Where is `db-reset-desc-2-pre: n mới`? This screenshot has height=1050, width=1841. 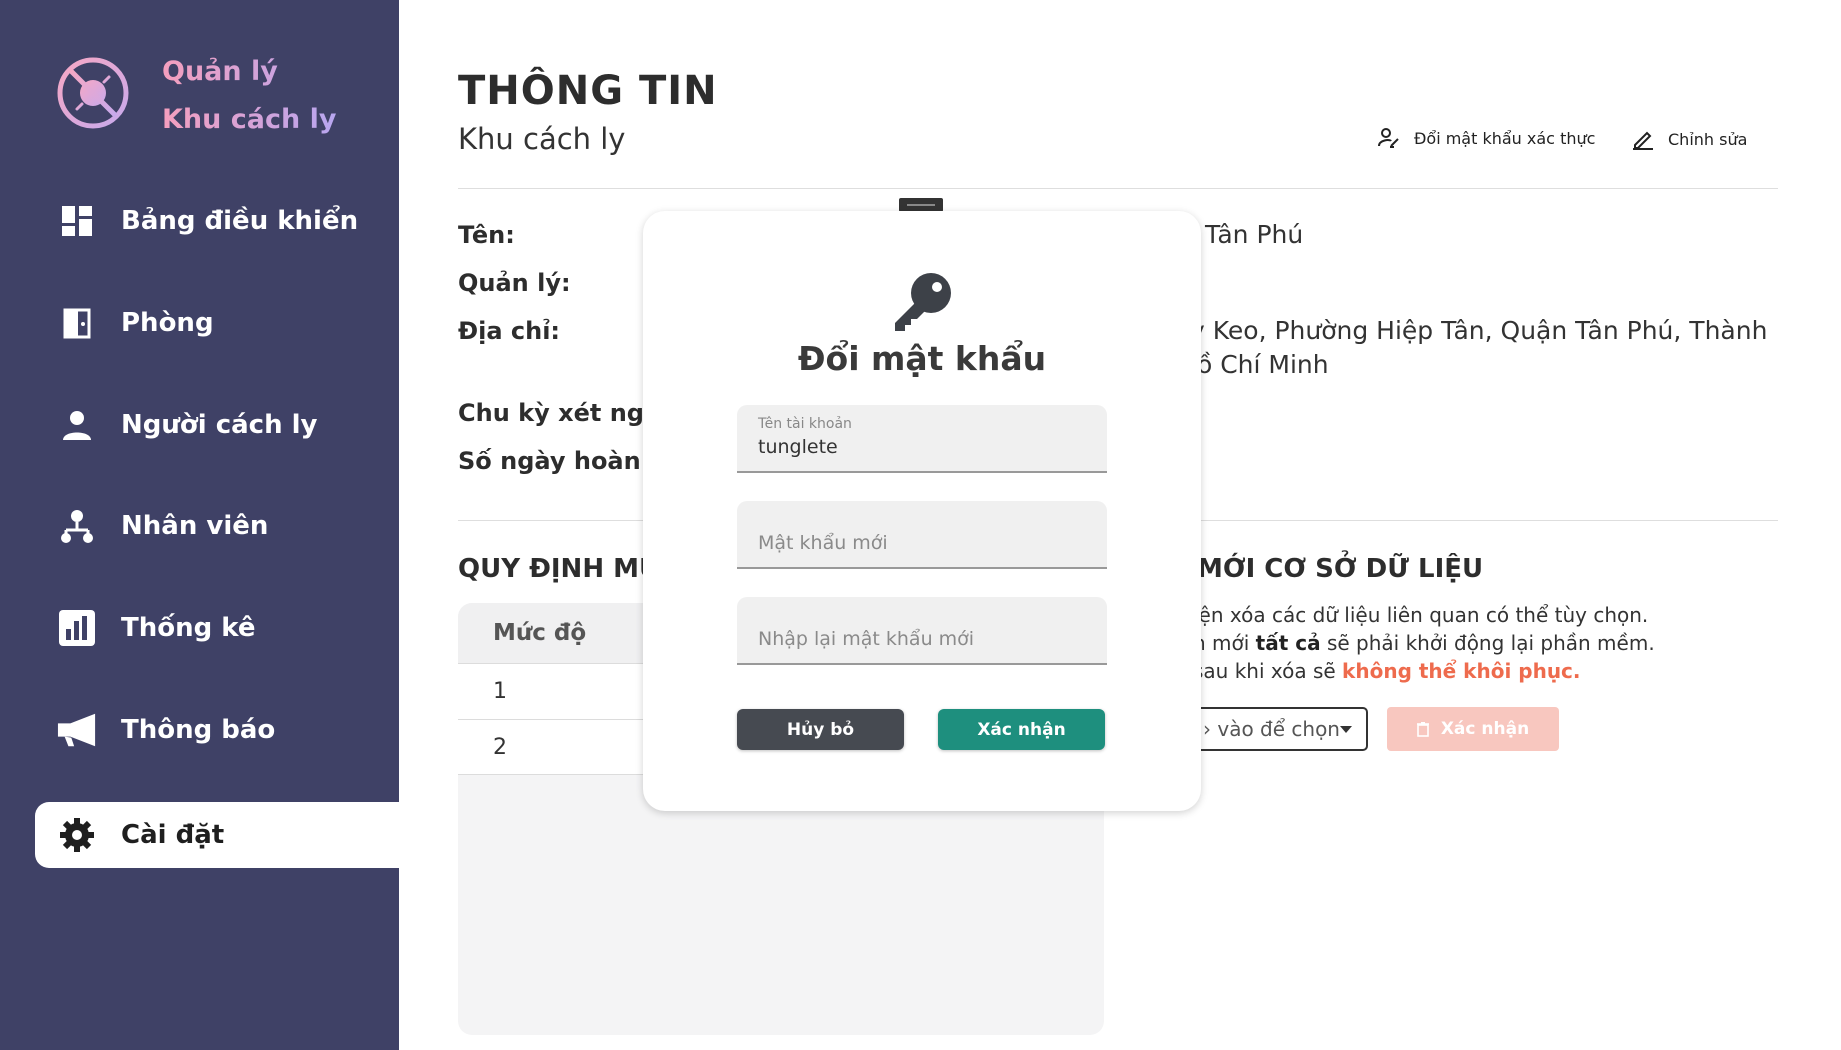
db-reset-desc-2-pre: n mới is located at coordinates (1224, 643).